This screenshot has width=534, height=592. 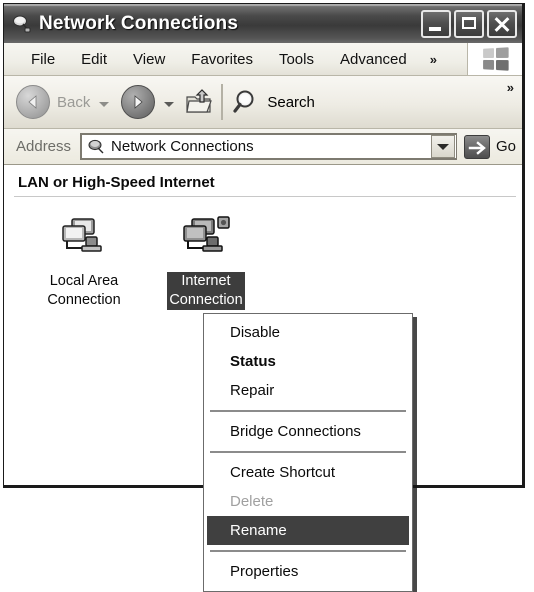 What do you see at coordinates (43, 59) in the screenshot?
I see `menu-file: File` at bounding box center [43, 59].